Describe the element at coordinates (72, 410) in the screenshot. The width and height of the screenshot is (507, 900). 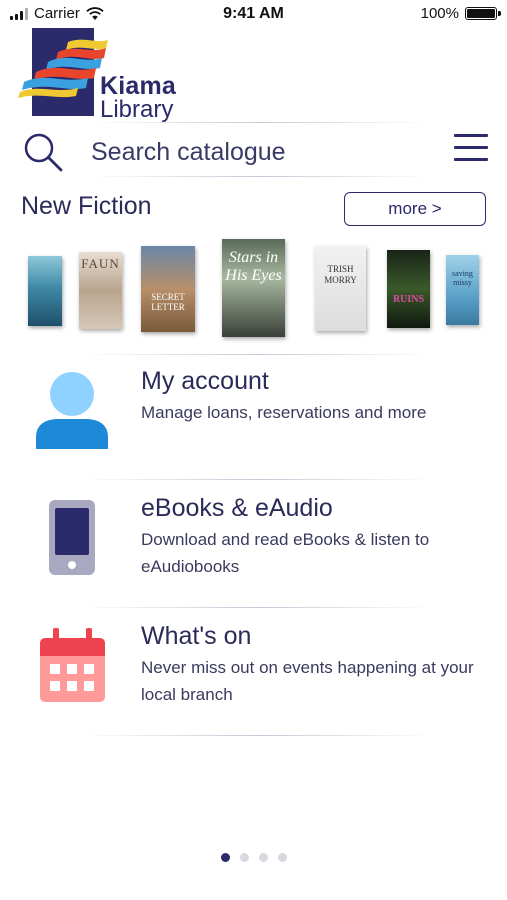
I see `user-icon` at that location.